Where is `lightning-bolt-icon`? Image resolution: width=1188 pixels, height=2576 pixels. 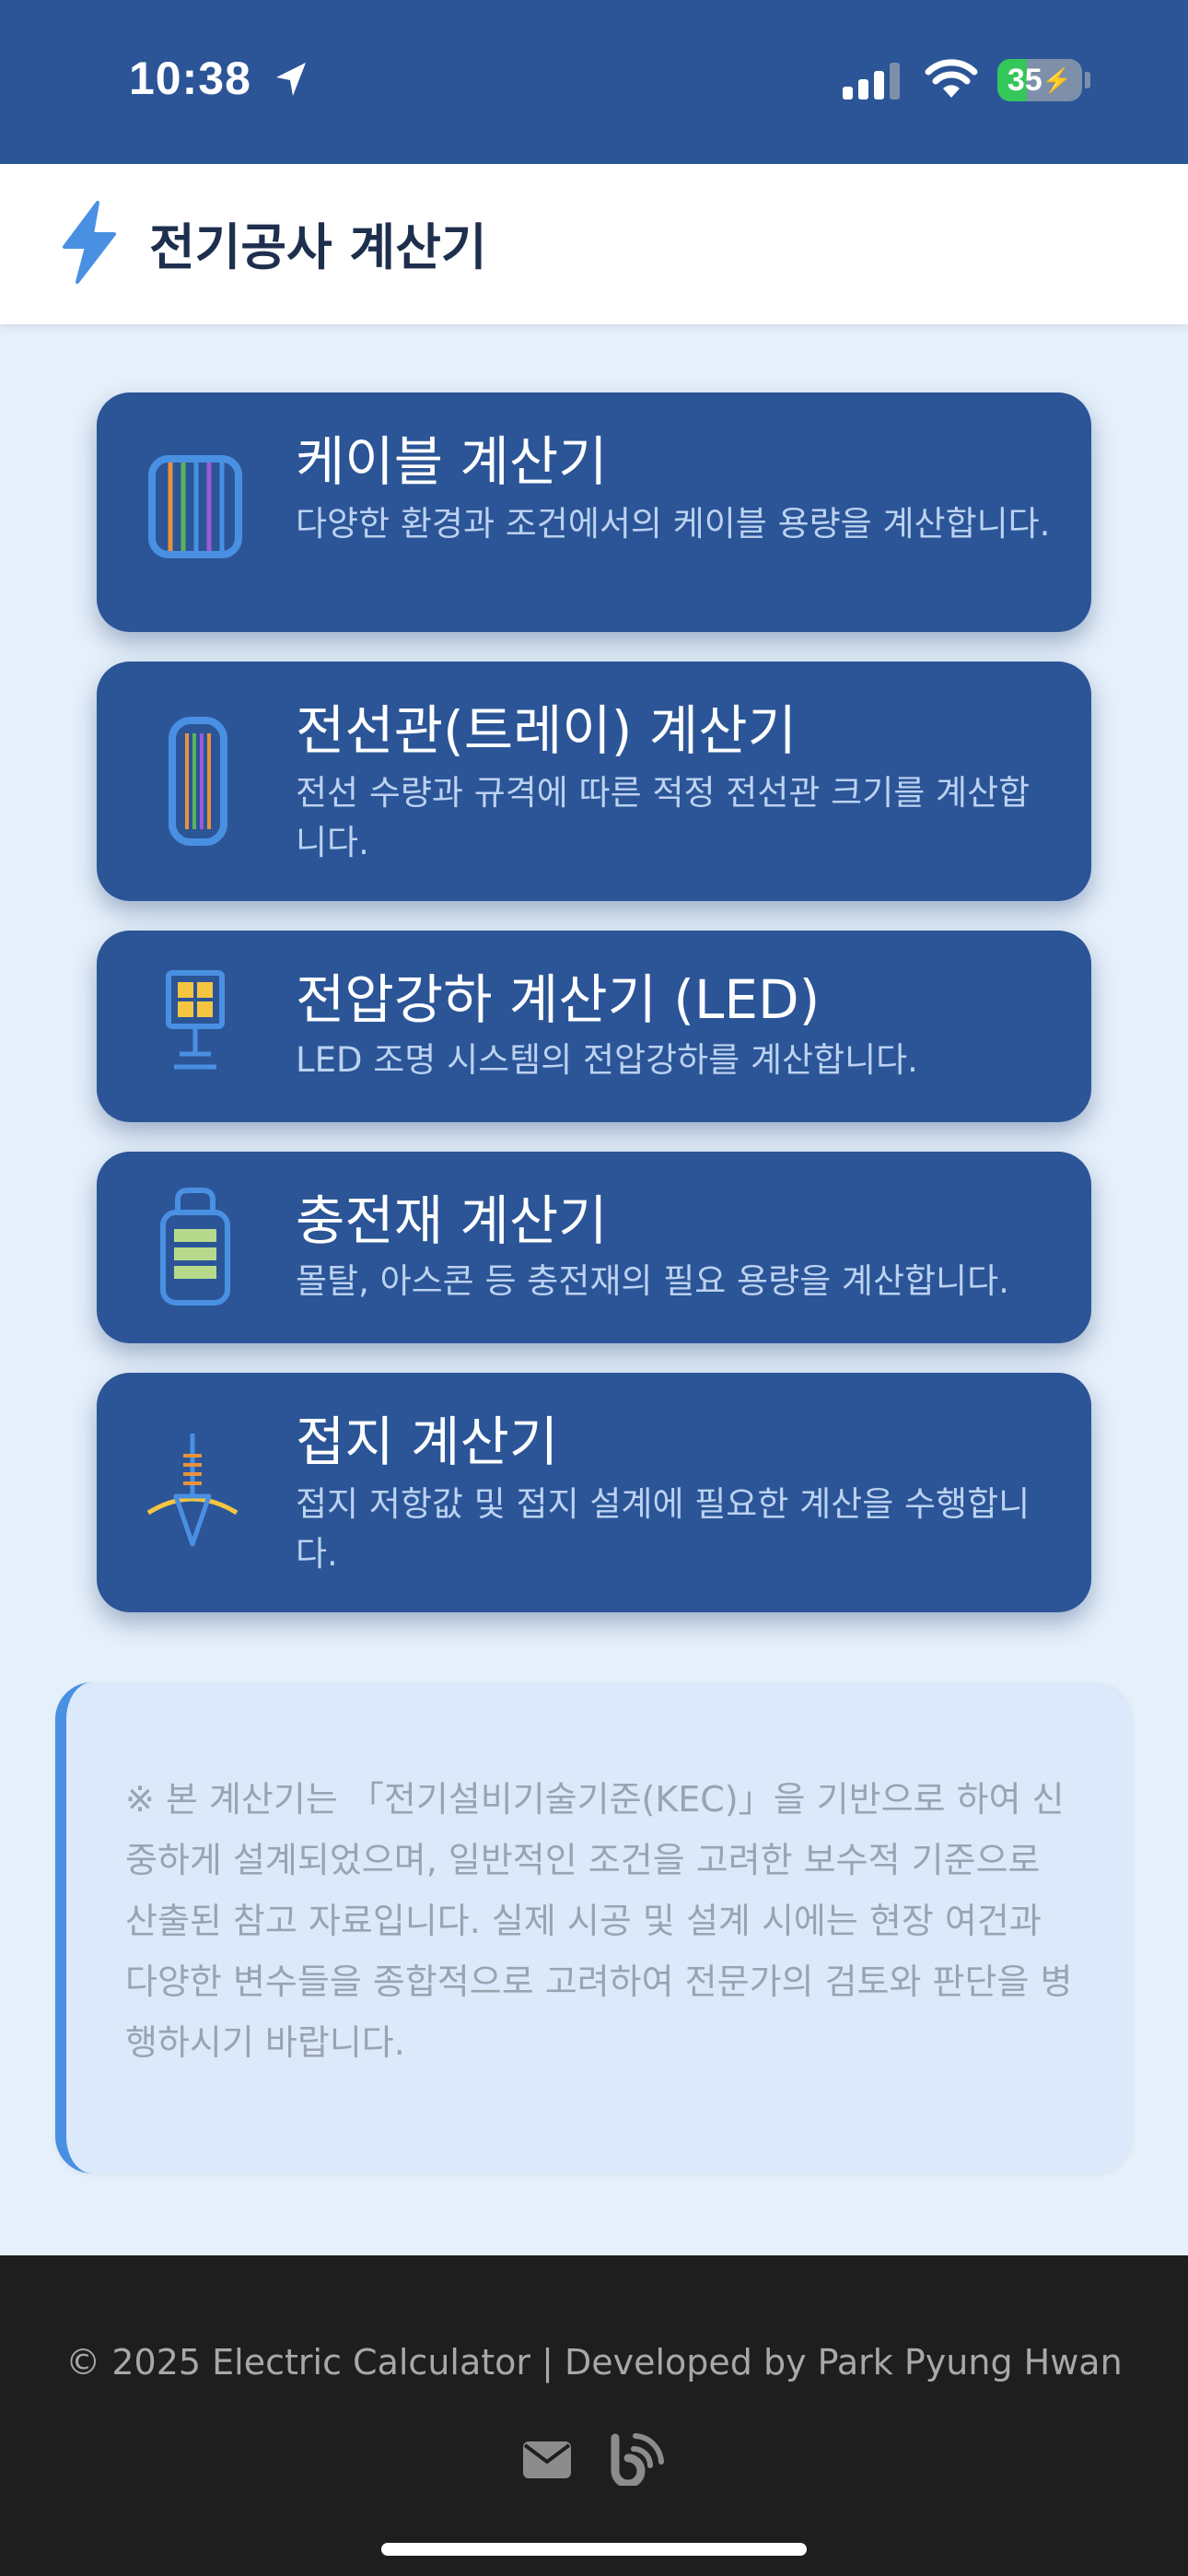 lightning-bolt-icon is located at coordinates (89, 243).